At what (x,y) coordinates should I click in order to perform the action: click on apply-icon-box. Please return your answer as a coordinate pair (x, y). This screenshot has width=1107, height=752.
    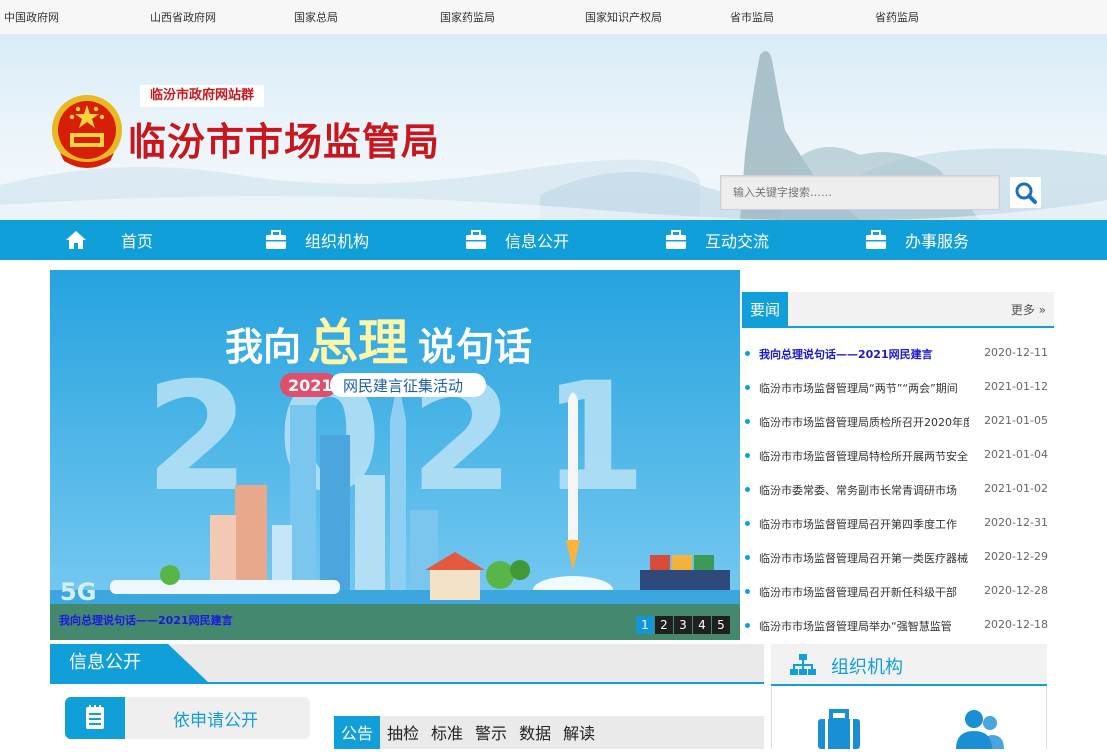
    Looking at the image, I should click on (95, 718).